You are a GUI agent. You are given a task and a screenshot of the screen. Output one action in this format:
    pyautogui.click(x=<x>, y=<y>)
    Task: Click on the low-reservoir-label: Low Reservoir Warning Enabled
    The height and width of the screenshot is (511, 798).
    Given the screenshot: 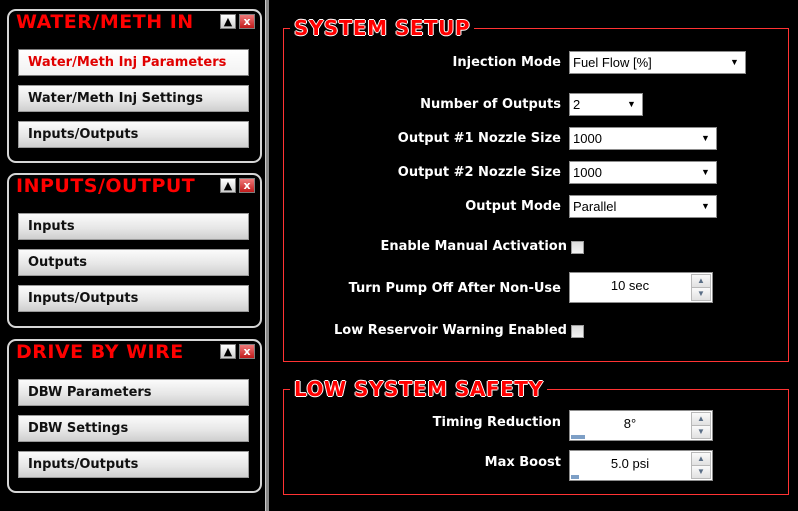 What is the action you would take?
    pyautogui.click(x=450, y=330)
    